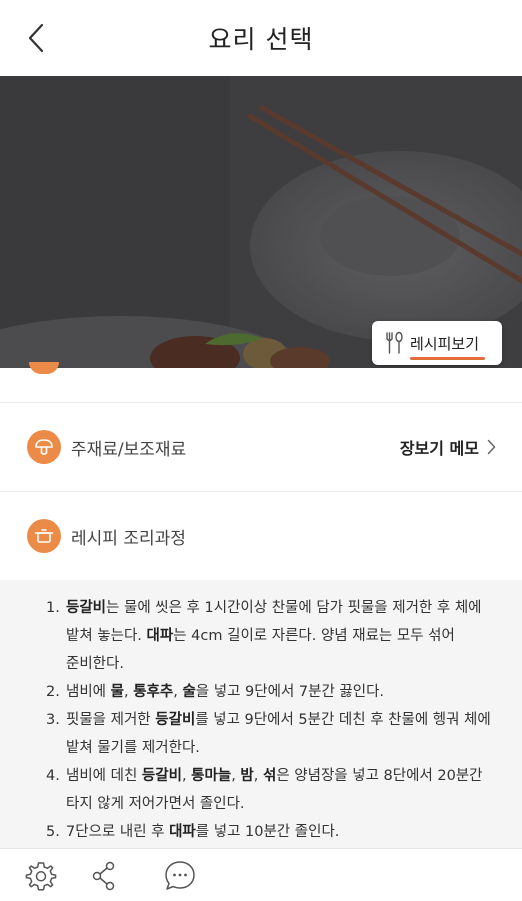 The height and width of the screenshot is (901, 522). I want to click on step-ingredient: 통마늘, so click(211, 776).